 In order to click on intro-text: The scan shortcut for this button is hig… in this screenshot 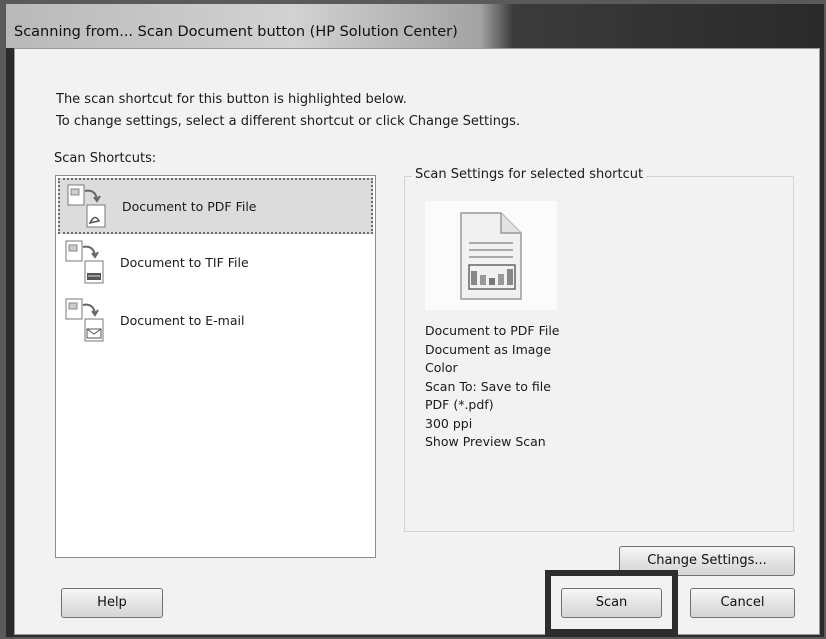, I will do `click(288, 111)`.